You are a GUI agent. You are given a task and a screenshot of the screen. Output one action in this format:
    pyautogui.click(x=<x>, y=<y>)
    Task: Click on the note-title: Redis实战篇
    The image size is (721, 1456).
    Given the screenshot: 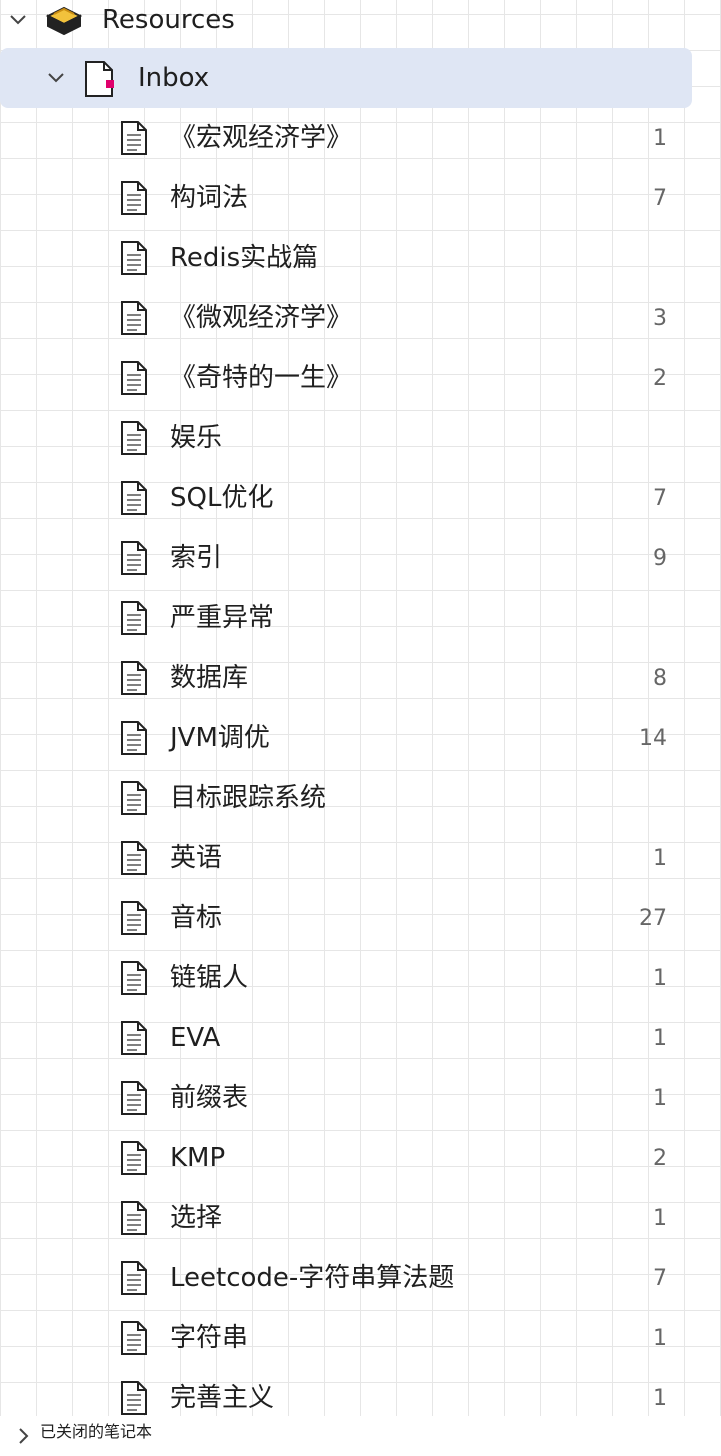 What is the action you would take?
    pyautogui.click(x=244, y=258)
    